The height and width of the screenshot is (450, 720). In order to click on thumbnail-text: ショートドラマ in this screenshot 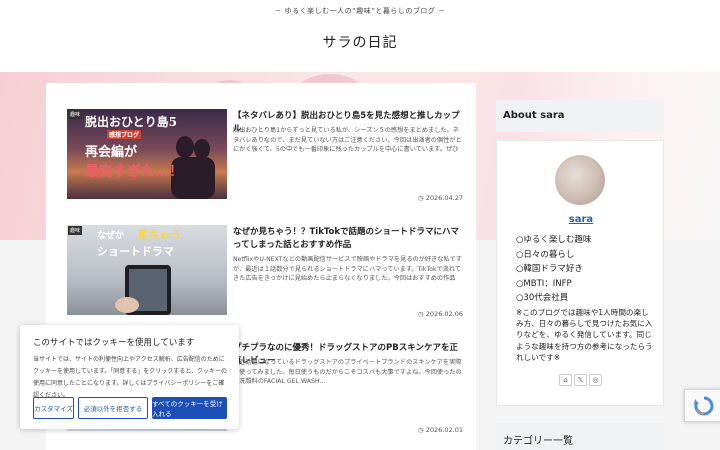, I will do `click(135, 251)`.